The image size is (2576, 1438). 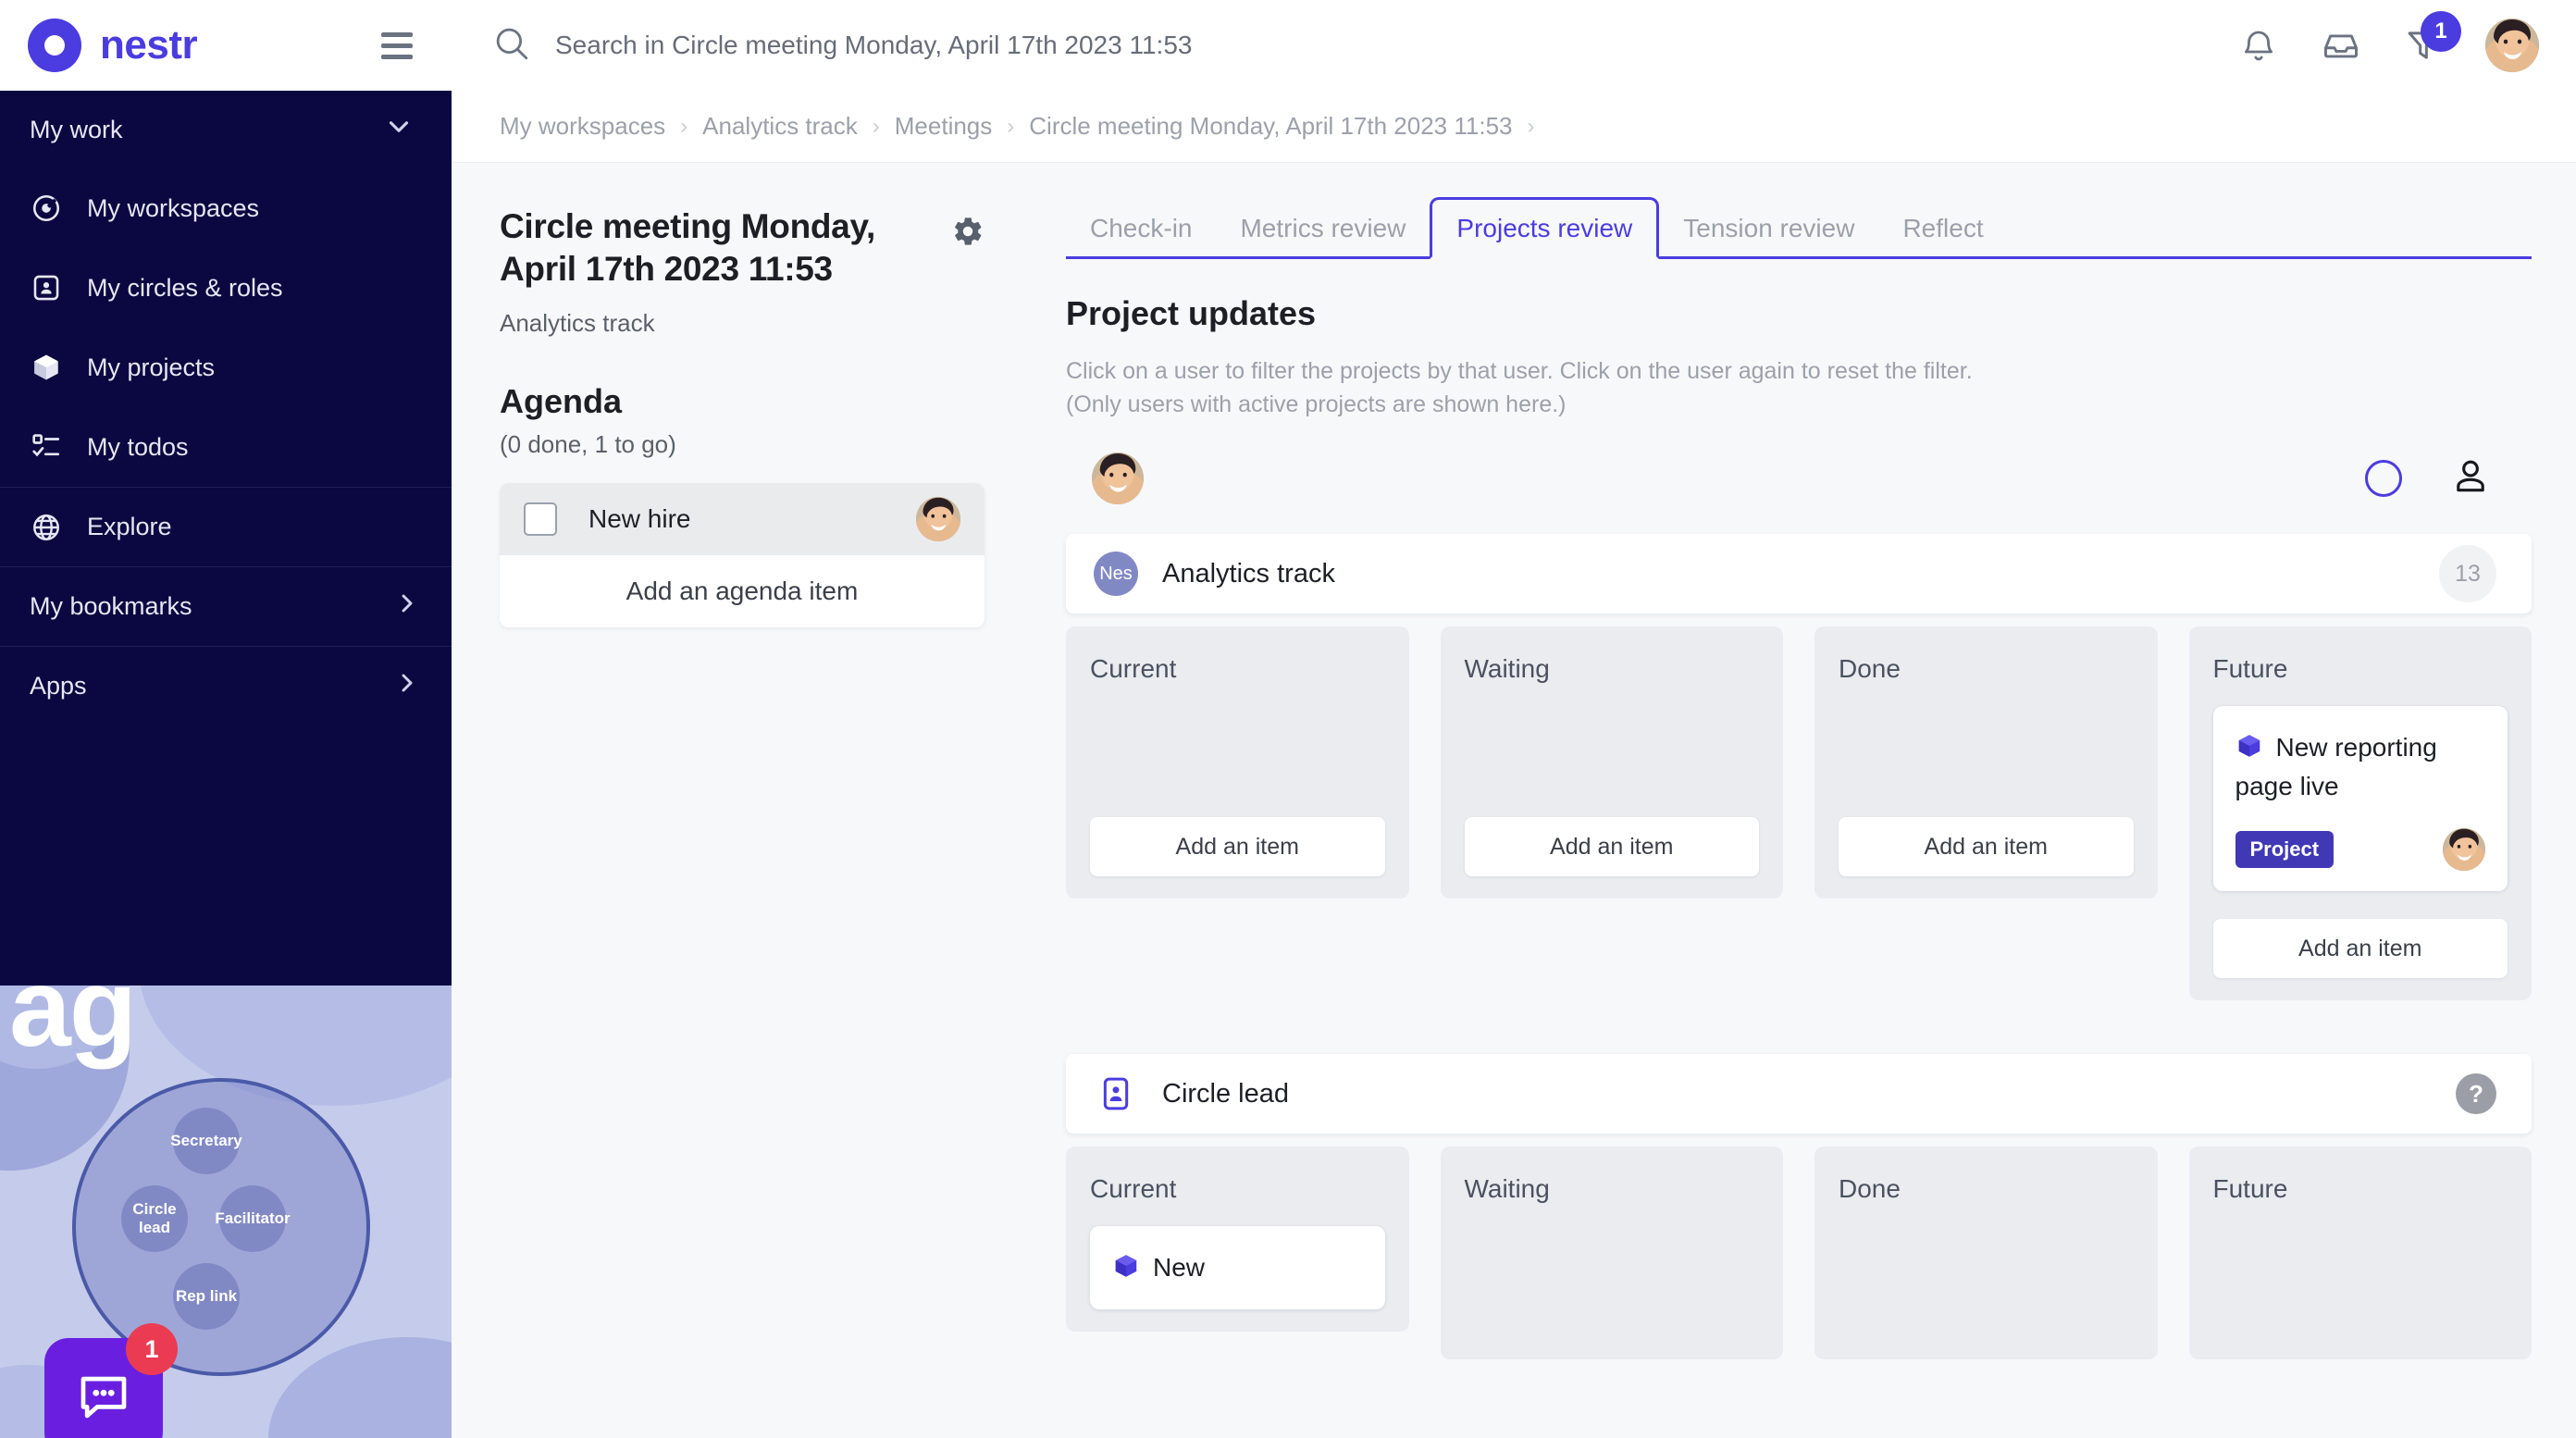 I want to click on column-title: Done, so click(x=1870, y=668).